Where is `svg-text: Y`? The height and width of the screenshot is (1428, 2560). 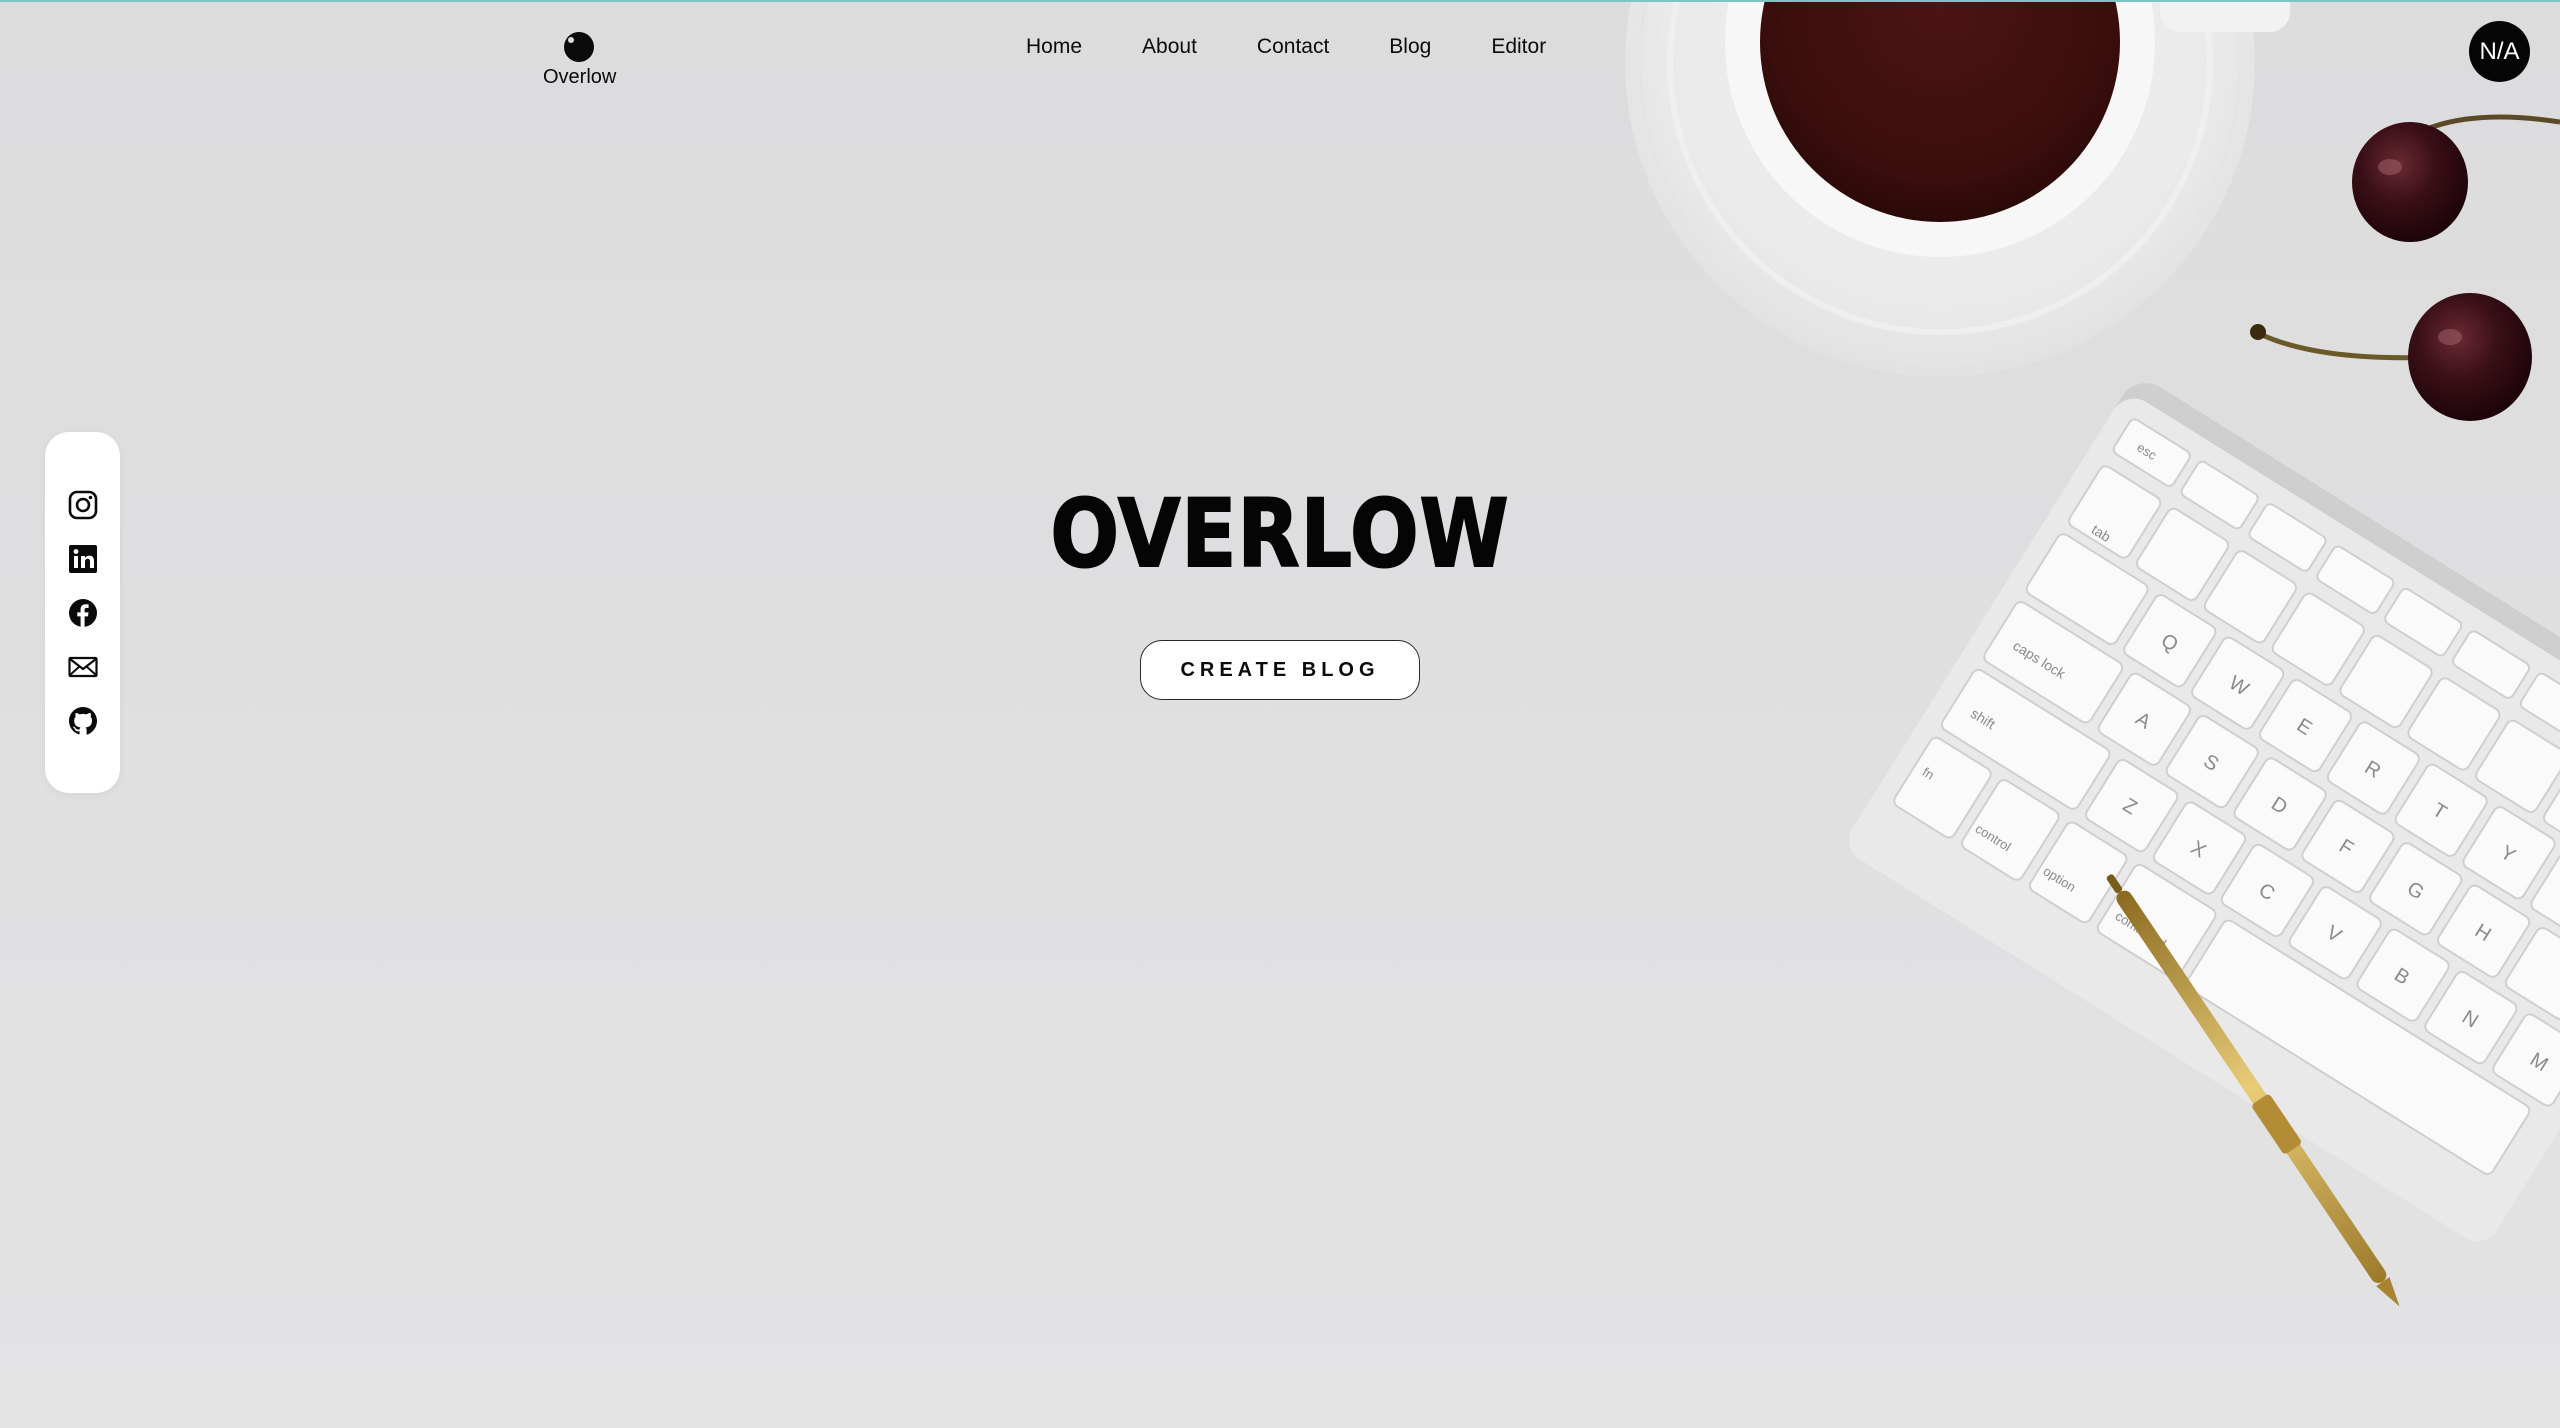 svg-text: Y is located at coordinates (2507, 854).